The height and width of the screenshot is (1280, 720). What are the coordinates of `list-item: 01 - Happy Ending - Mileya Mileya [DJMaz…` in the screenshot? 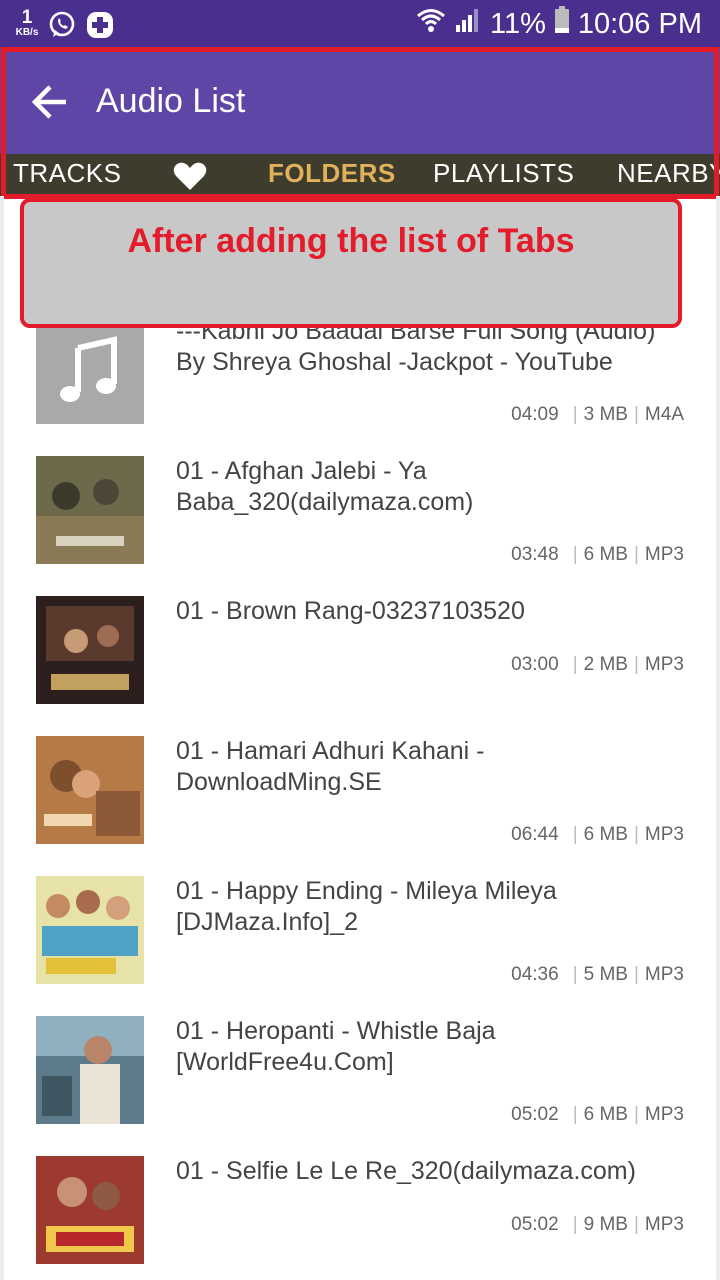 It's located at (360, 946).